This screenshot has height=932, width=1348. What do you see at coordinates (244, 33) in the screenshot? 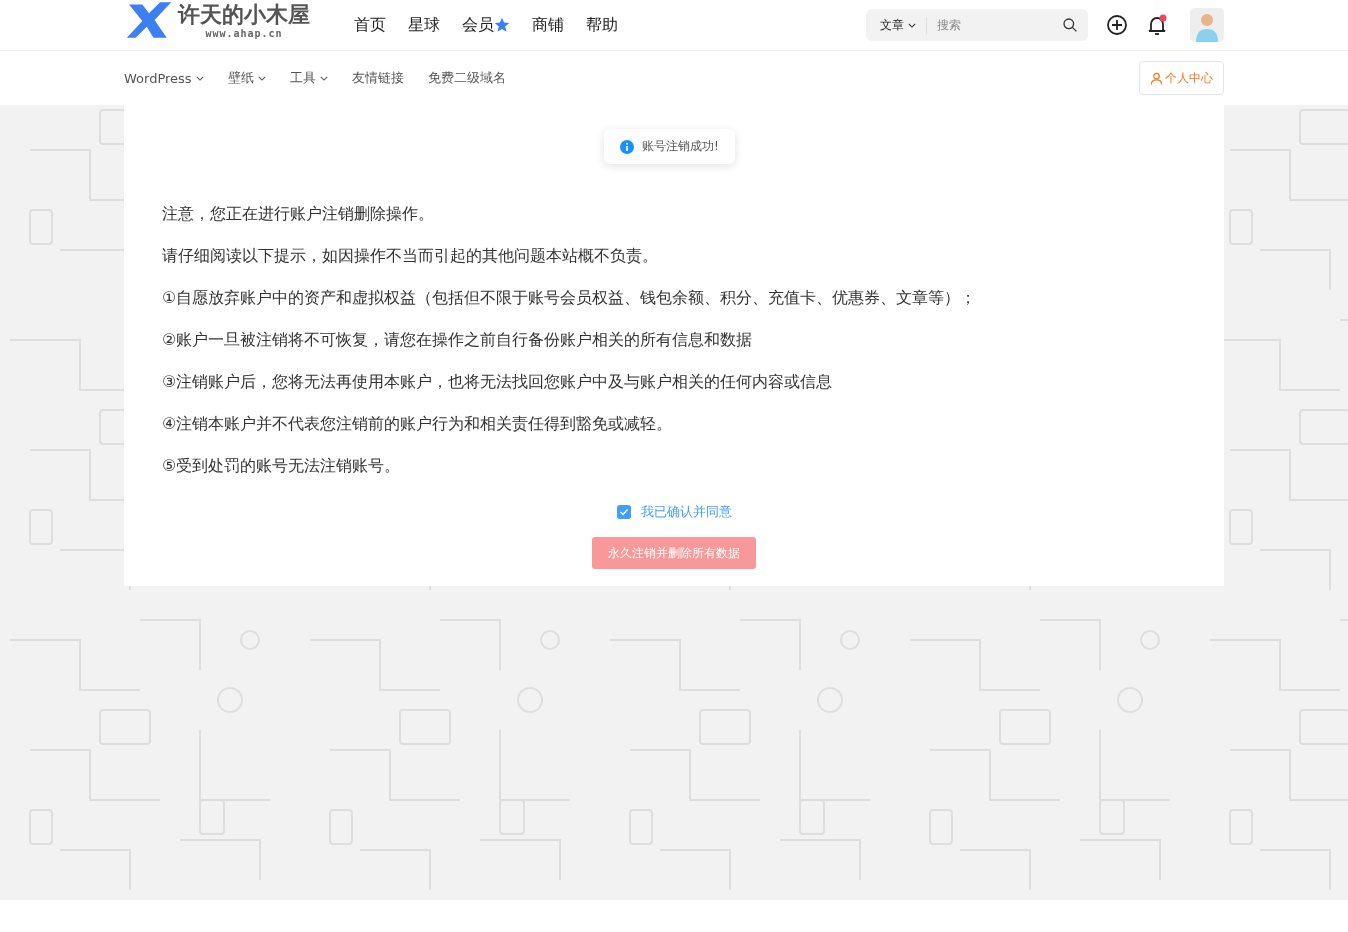
I see `site-url: www.ahap.cn` at bounding box center [244, 33].